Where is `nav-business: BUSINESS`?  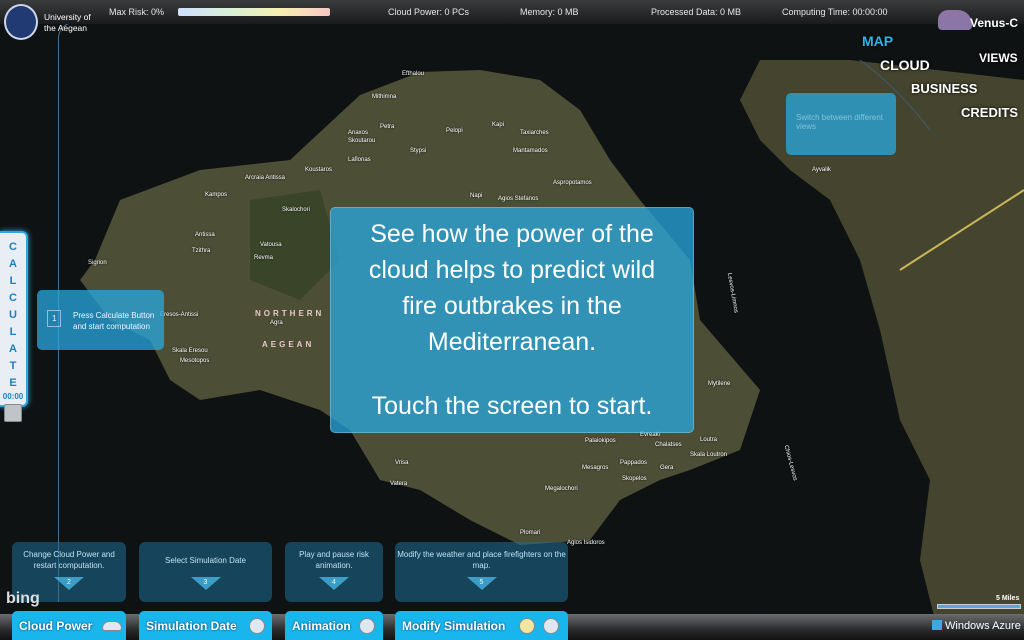
nav-business: BUSINESS is located at coordinates (944, 88).